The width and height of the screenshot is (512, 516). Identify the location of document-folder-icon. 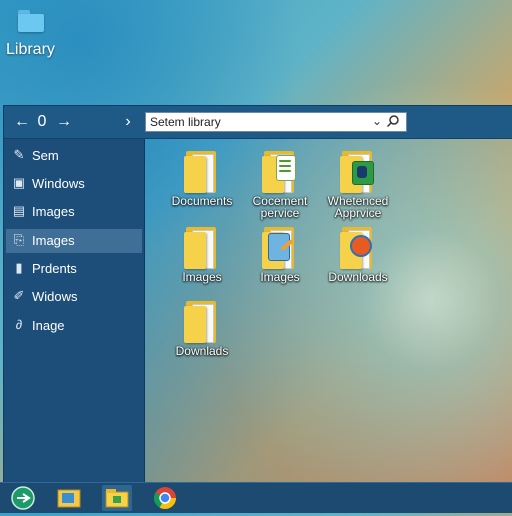
(280, 172).